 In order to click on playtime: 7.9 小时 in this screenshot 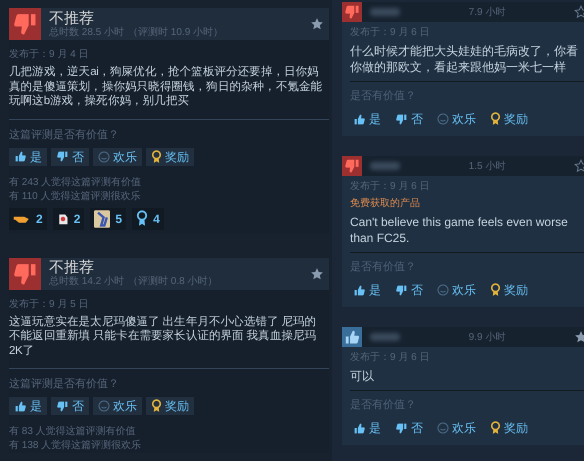, I will do `click(487, 13)`.